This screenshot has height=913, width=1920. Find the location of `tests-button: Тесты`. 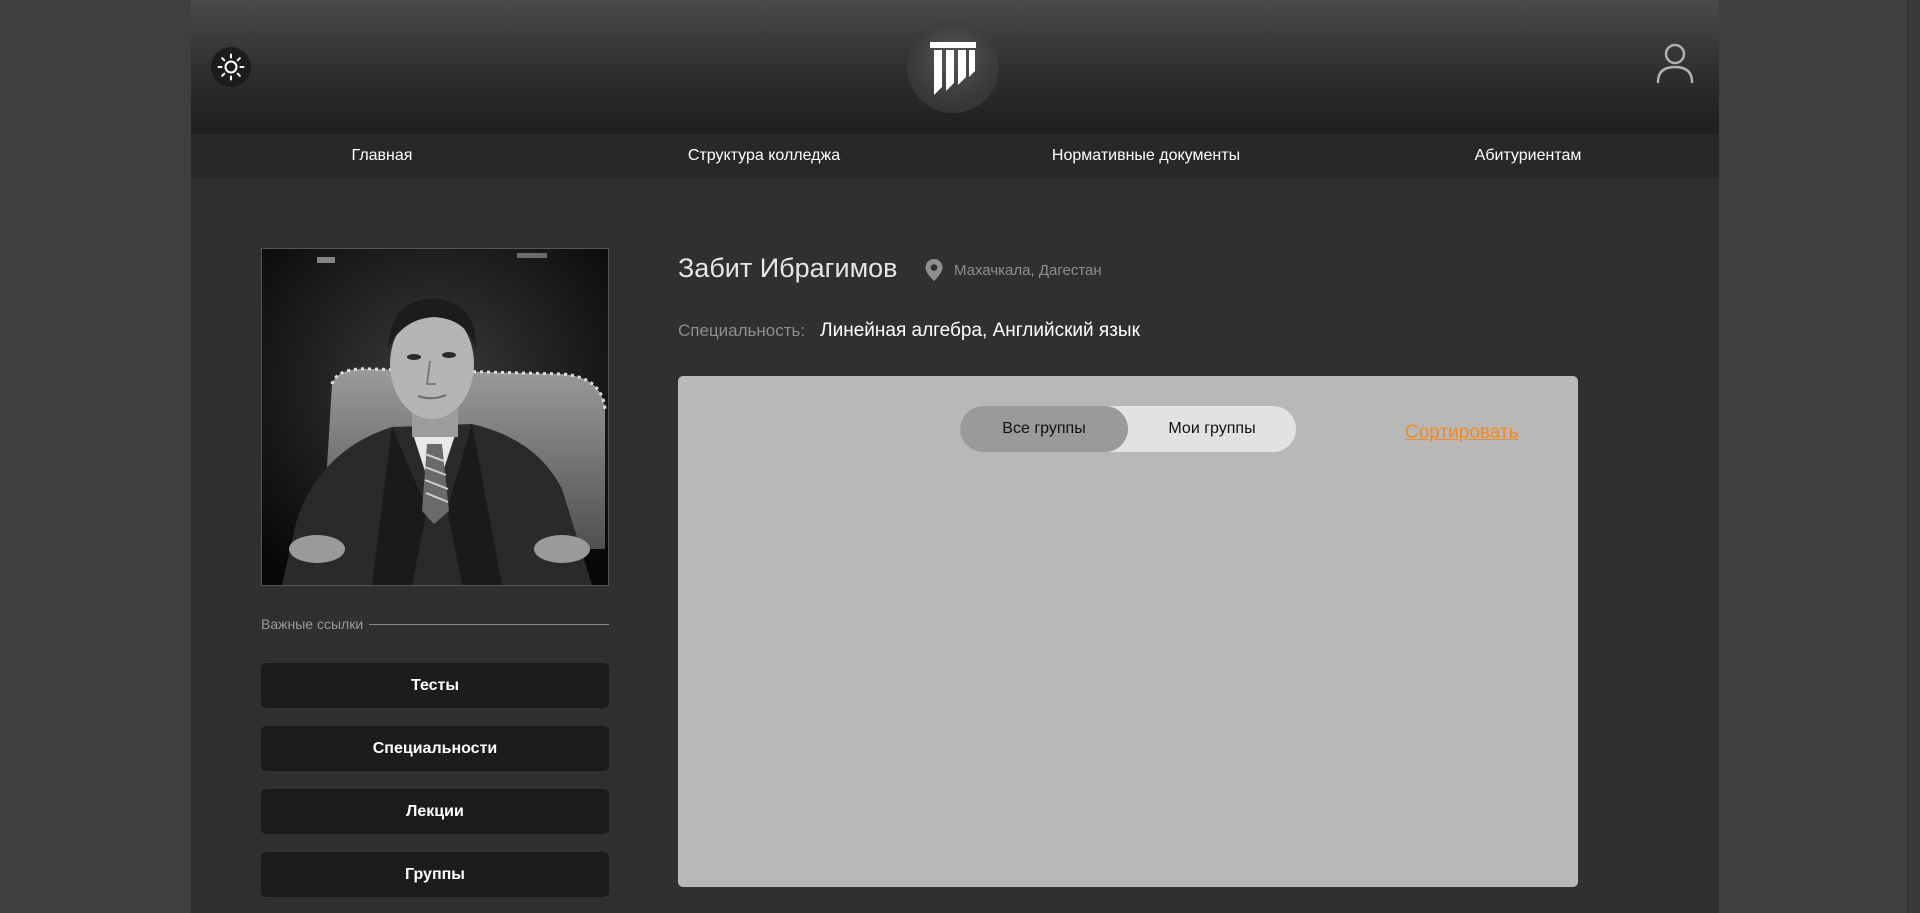

tests-button: Тесты is located at coordinates (435, 685).